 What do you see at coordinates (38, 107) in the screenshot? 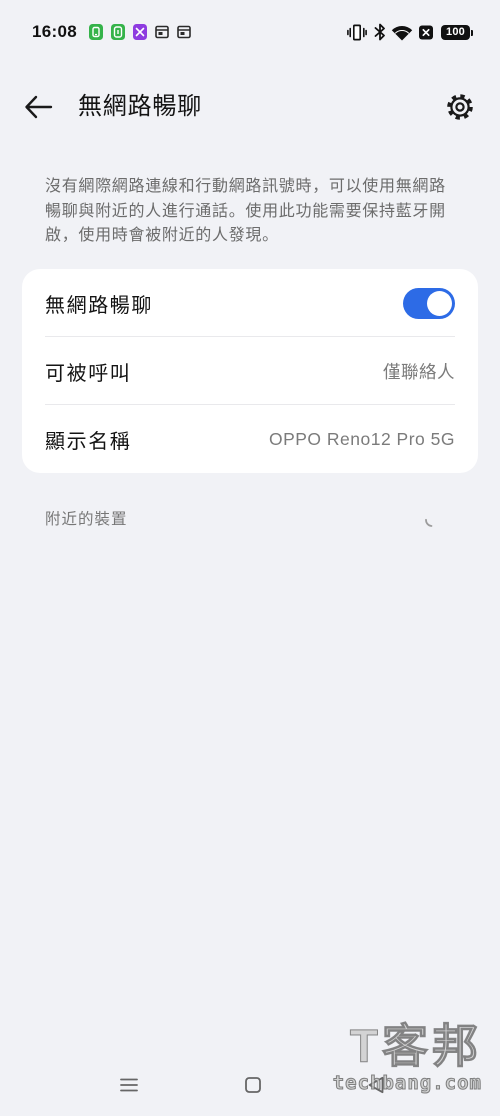
I see `arrow-left-icon` at bounding box center [38, 107].